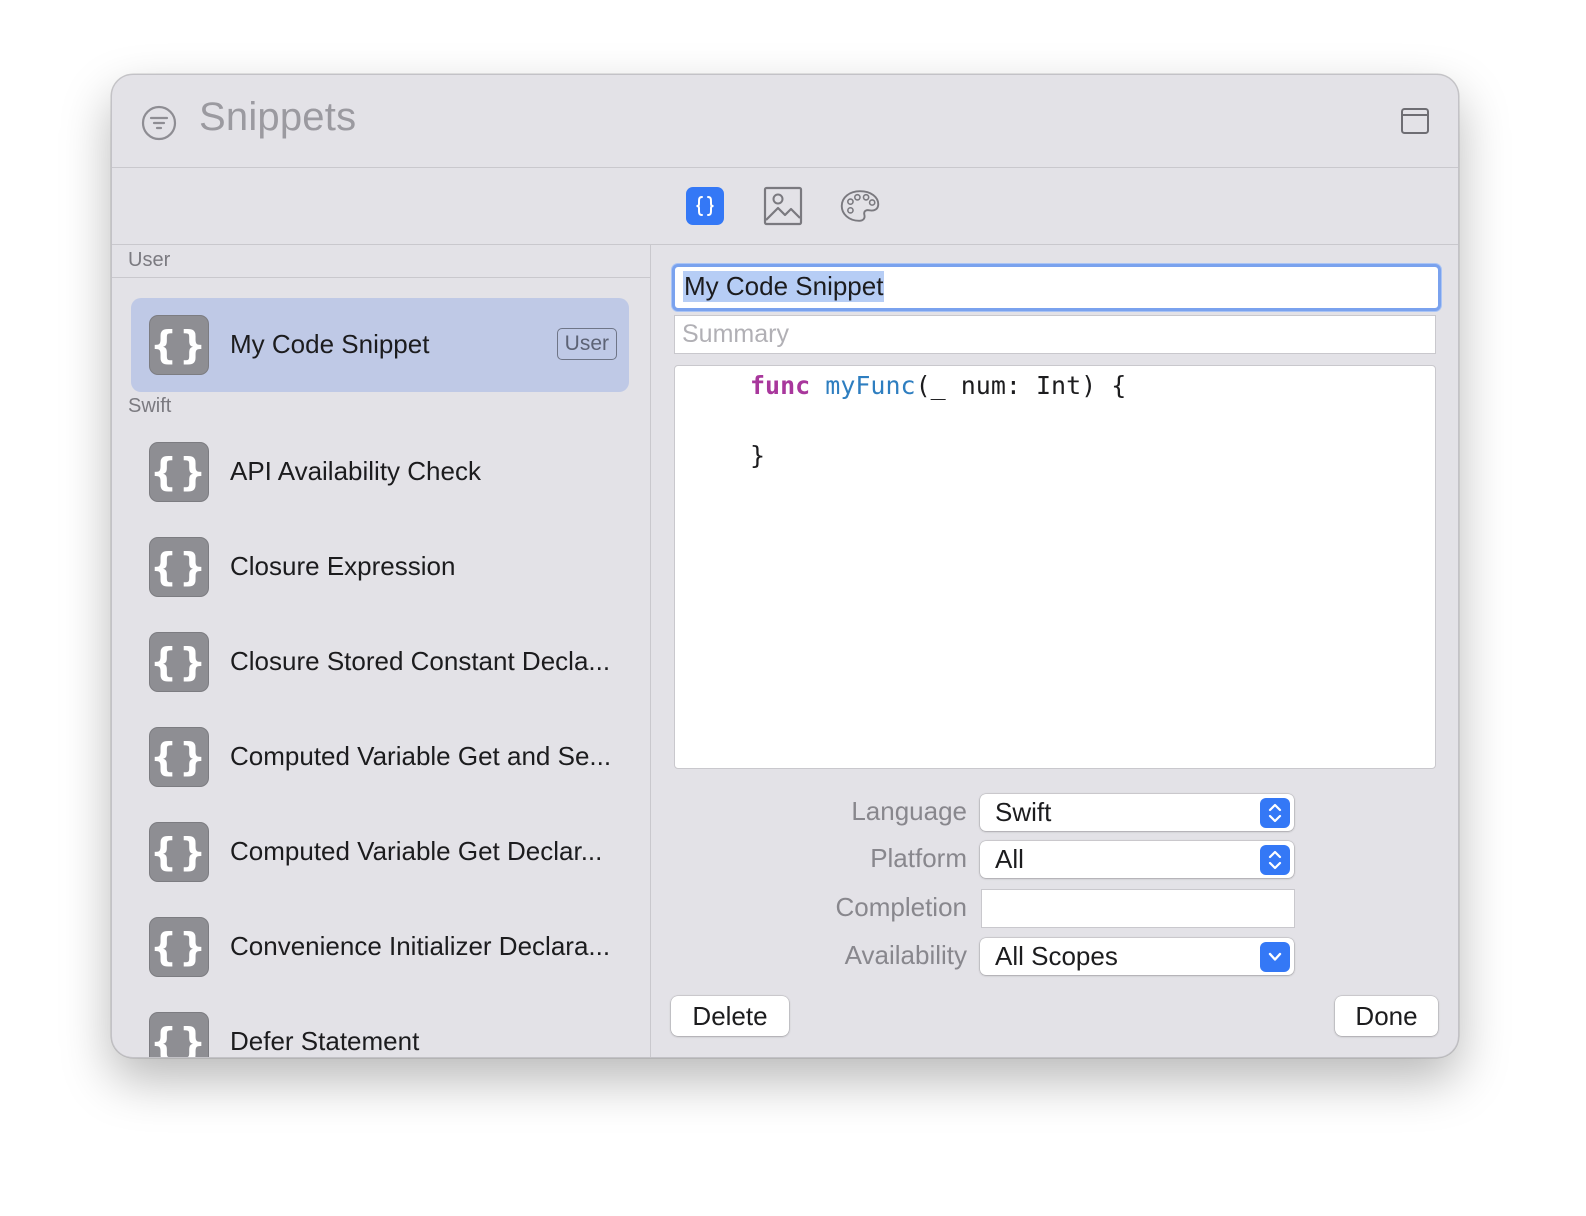 The height and width of the screenshot is (1216, 1586). I want to click on code-braces-icon, so click(705, 206).